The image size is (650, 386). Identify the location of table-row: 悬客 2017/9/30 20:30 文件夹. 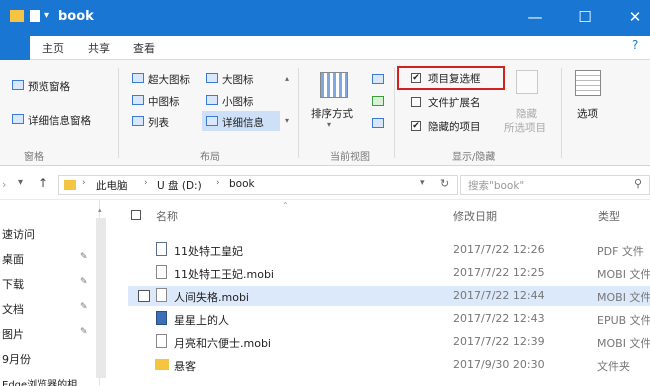
(389, 365).